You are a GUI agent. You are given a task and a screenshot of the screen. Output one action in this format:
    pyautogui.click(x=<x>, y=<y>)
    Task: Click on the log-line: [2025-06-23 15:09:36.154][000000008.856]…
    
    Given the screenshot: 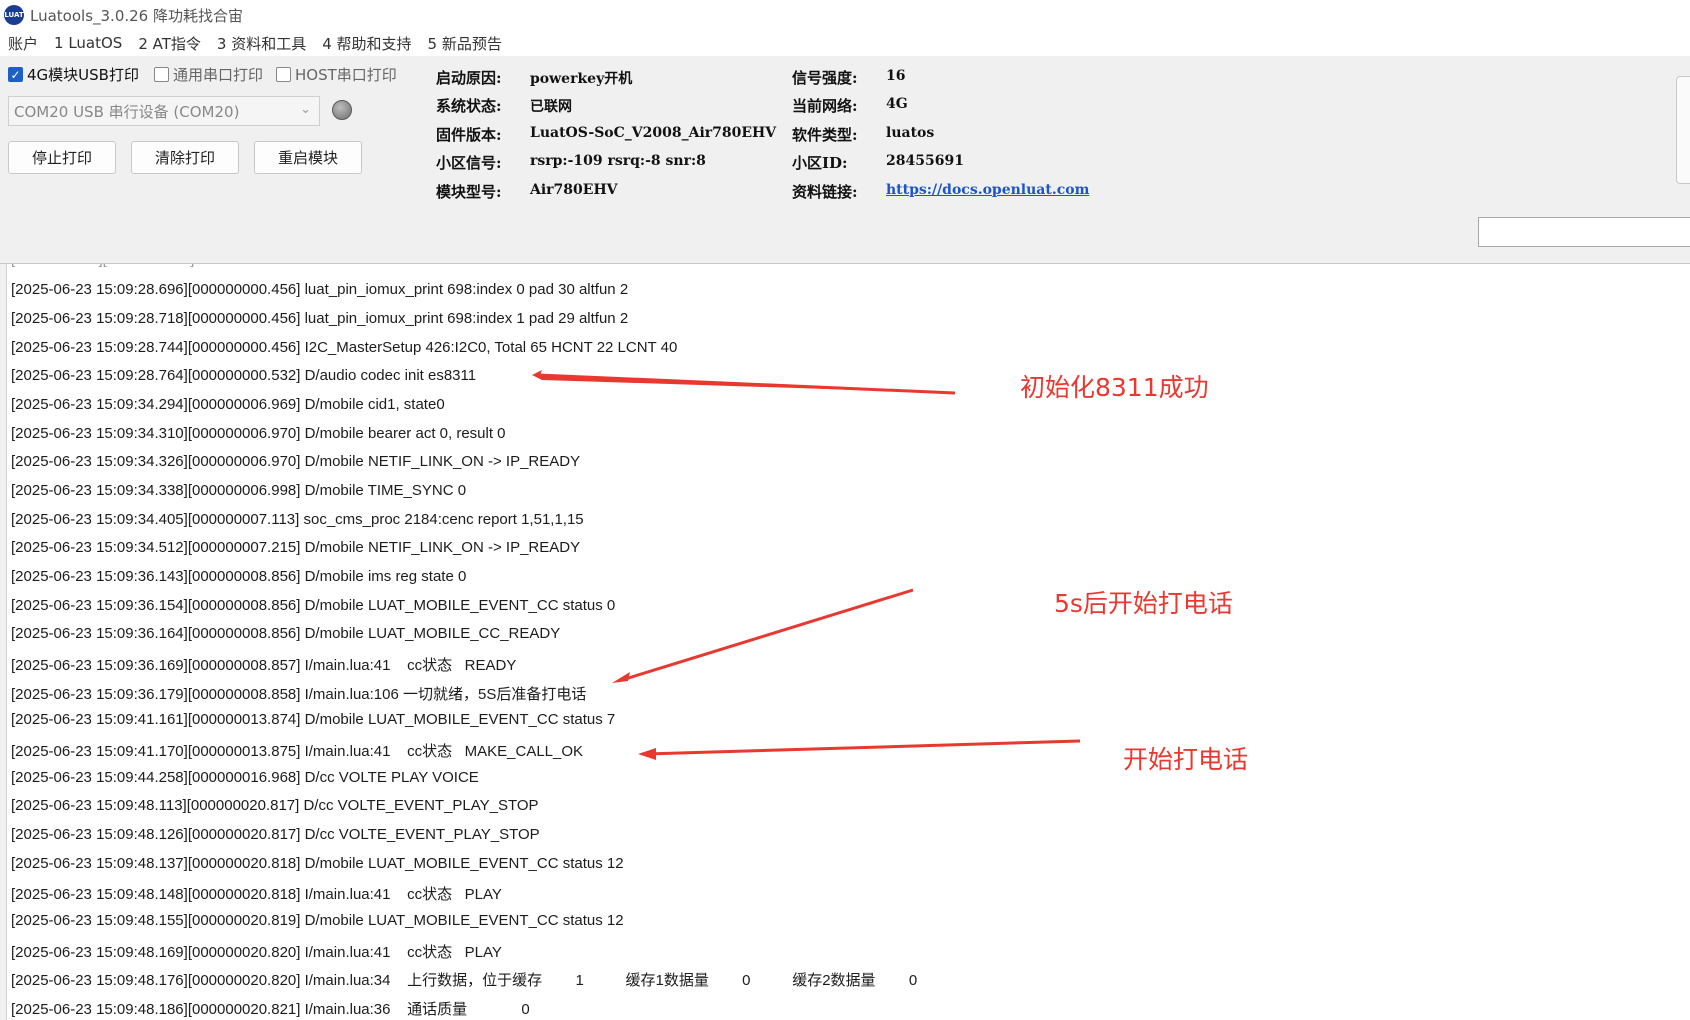 What is the action you would take?
    pyautogui.click(x=313, y=605)
    